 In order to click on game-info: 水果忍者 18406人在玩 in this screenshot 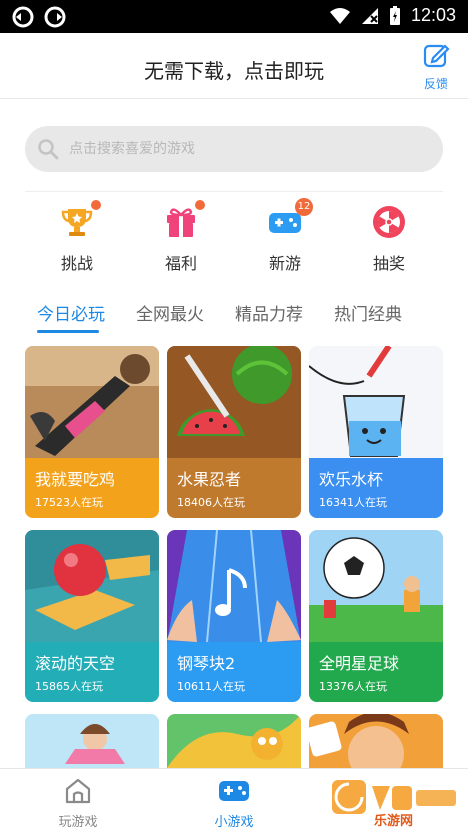, I will do `click(234, 488)`.